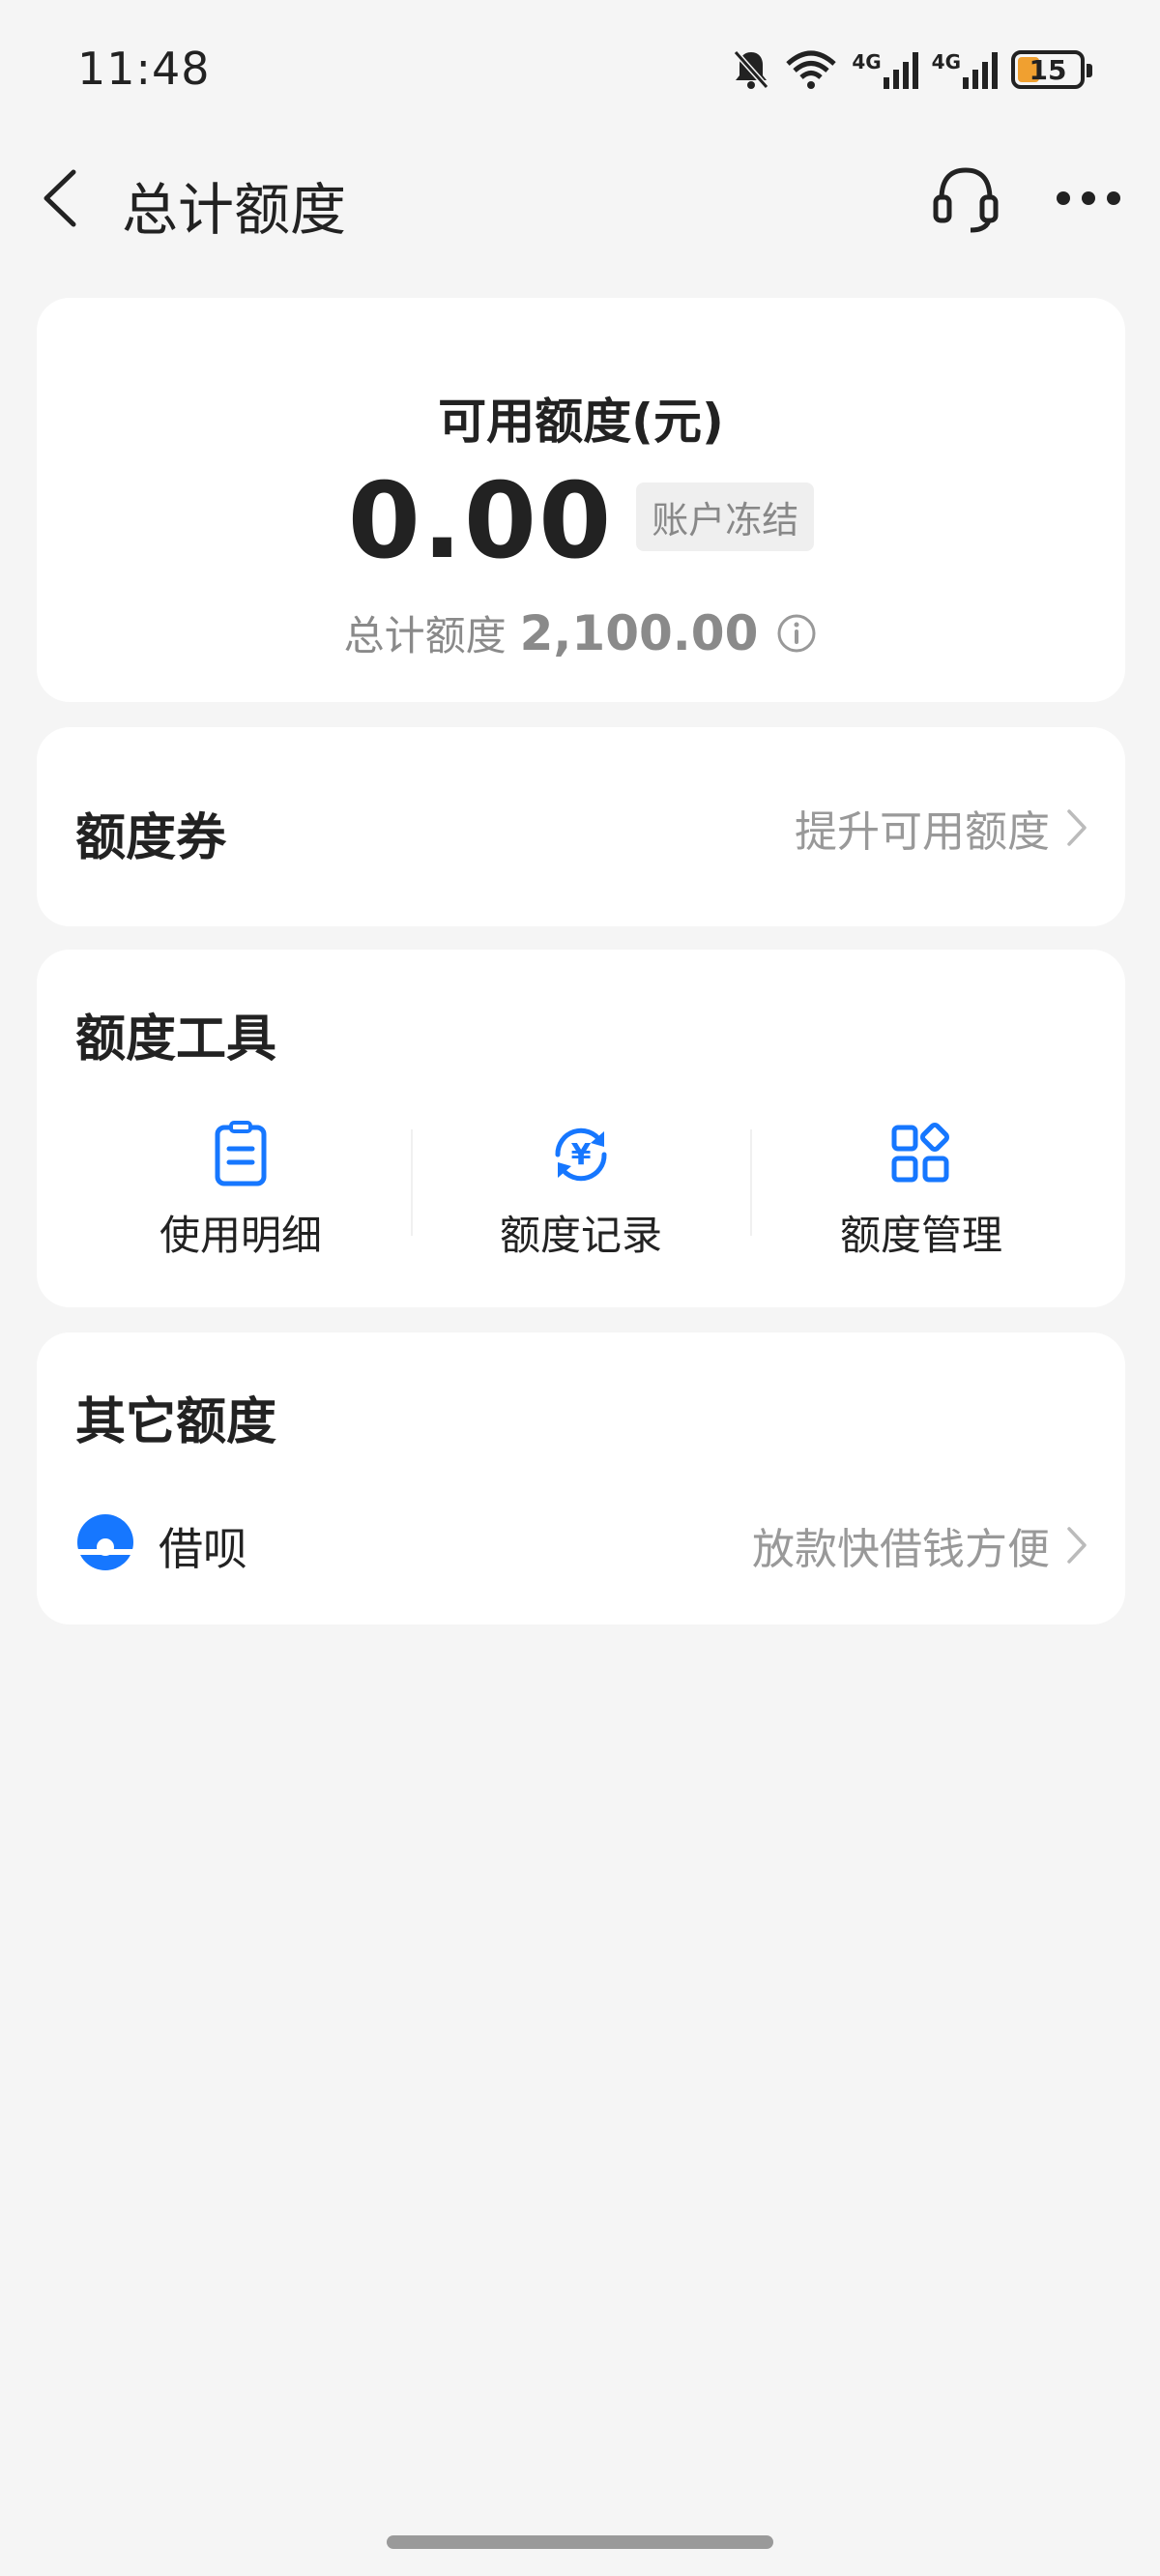  What do you see at coordinates (241, 1153) in the screenshot?
I see `clipboard-list-icon` at bounding box center [241, 1153].